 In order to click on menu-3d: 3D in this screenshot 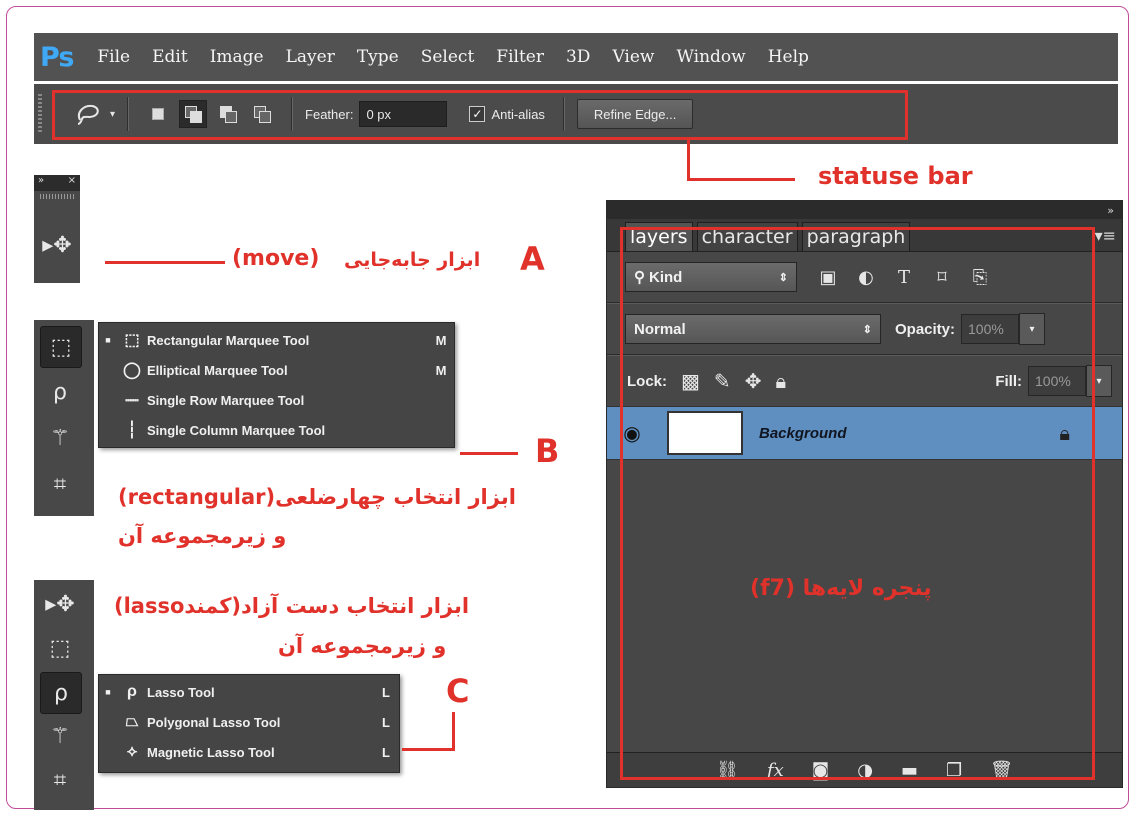, I will do `click(578, 57)`.